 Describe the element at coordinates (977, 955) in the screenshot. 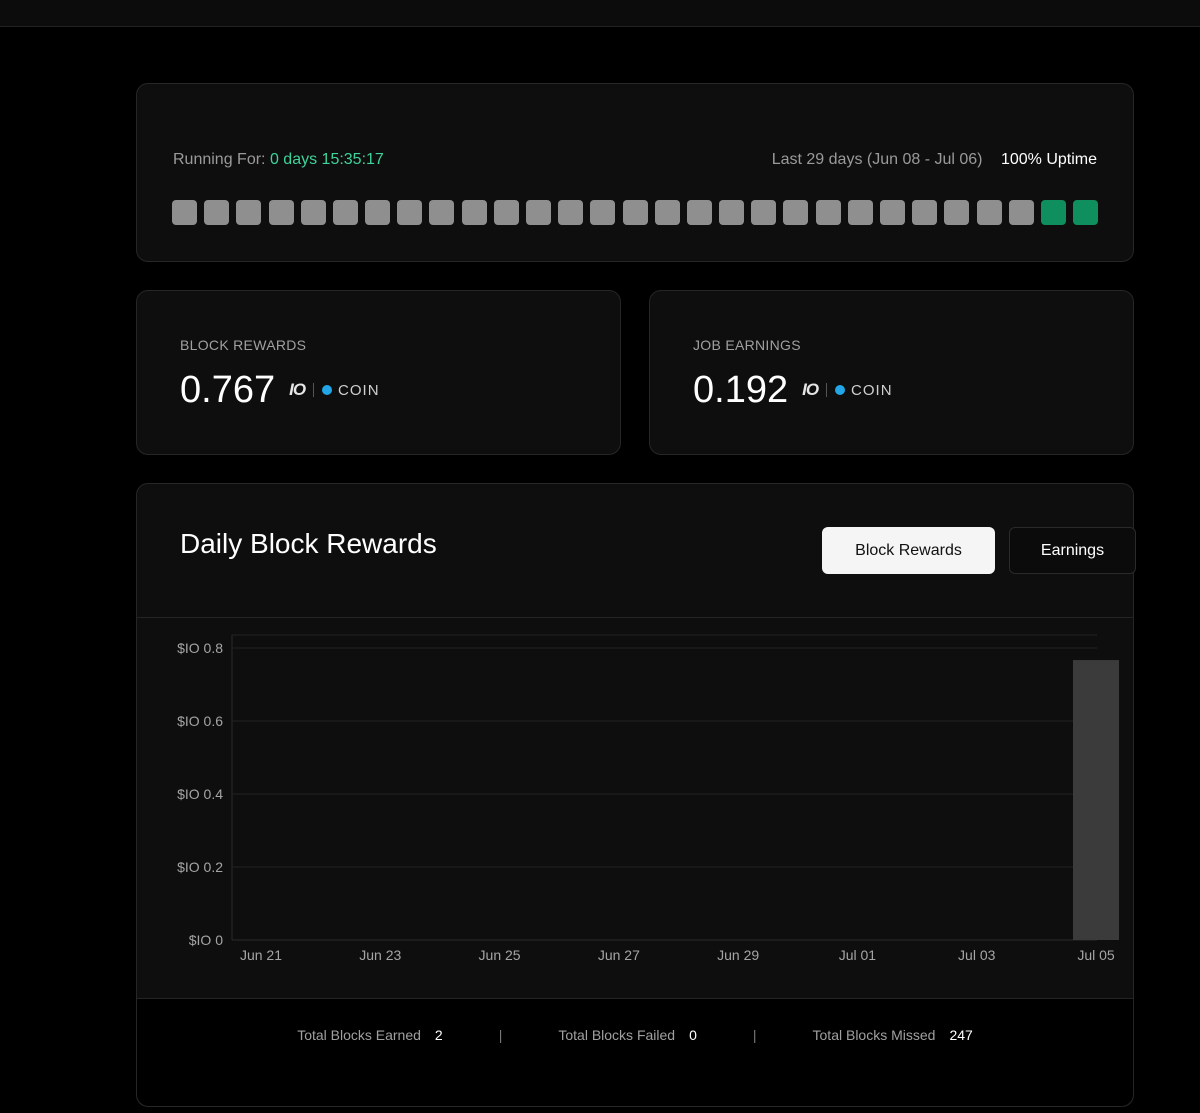

I see `x-tick-label: Jul 03` at that location.